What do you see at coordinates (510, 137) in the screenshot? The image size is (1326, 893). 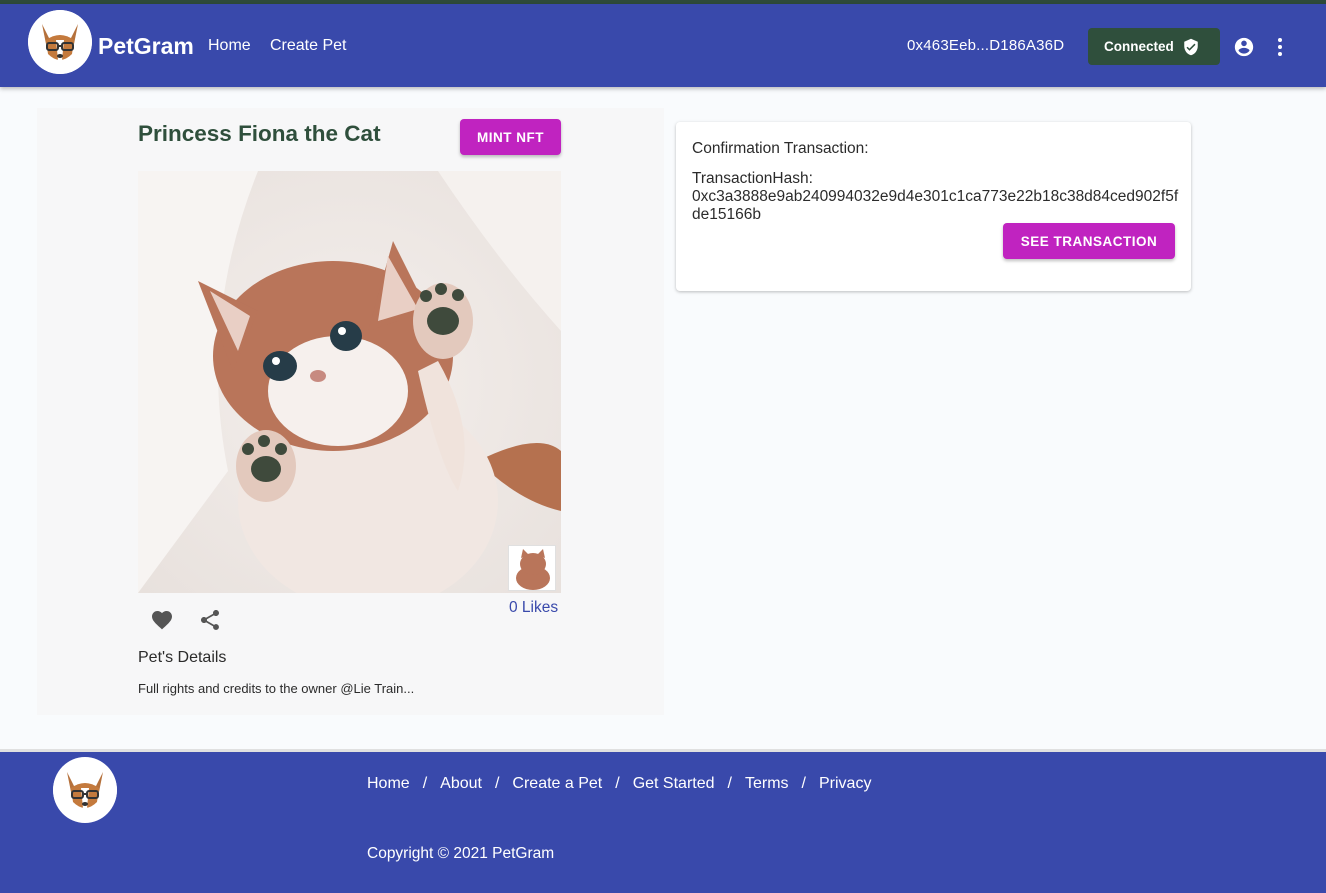 I see `mint-nft-button: MINT NFT` at bounding box center [510, 137].